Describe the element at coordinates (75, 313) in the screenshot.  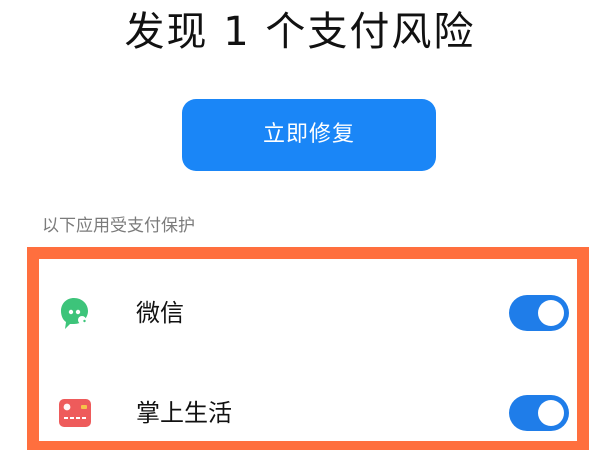
I see `wechat-icon` at that location.